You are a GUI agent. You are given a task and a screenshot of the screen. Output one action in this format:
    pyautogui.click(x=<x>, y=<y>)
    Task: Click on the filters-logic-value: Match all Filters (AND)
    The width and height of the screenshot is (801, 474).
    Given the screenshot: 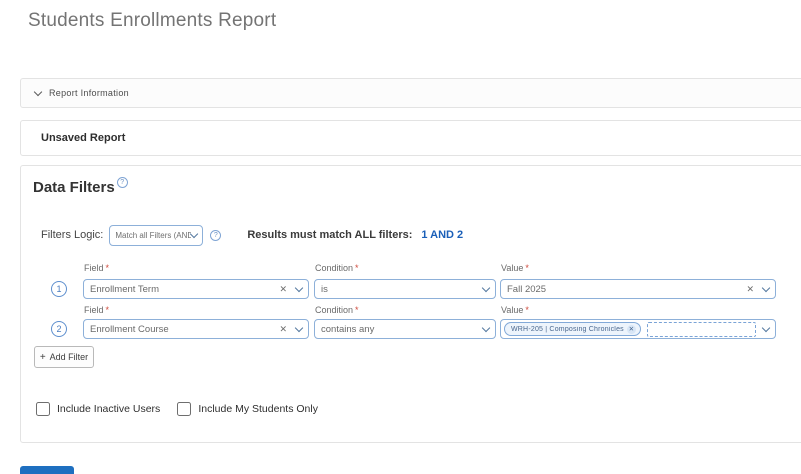 What is the action you would take?
    pyautogui.click(x=153, y=235)
    